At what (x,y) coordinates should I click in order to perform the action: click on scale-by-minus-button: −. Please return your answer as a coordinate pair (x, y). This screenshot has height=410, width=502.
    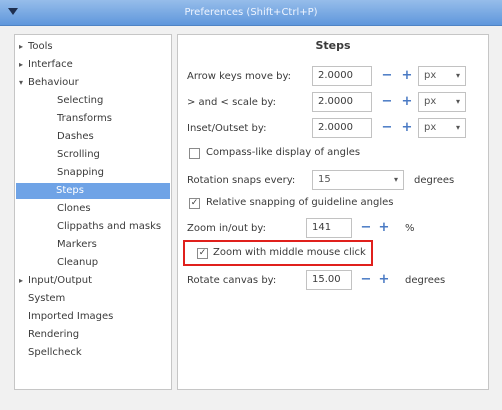
    Looking at the image, I should click on (387, 102).